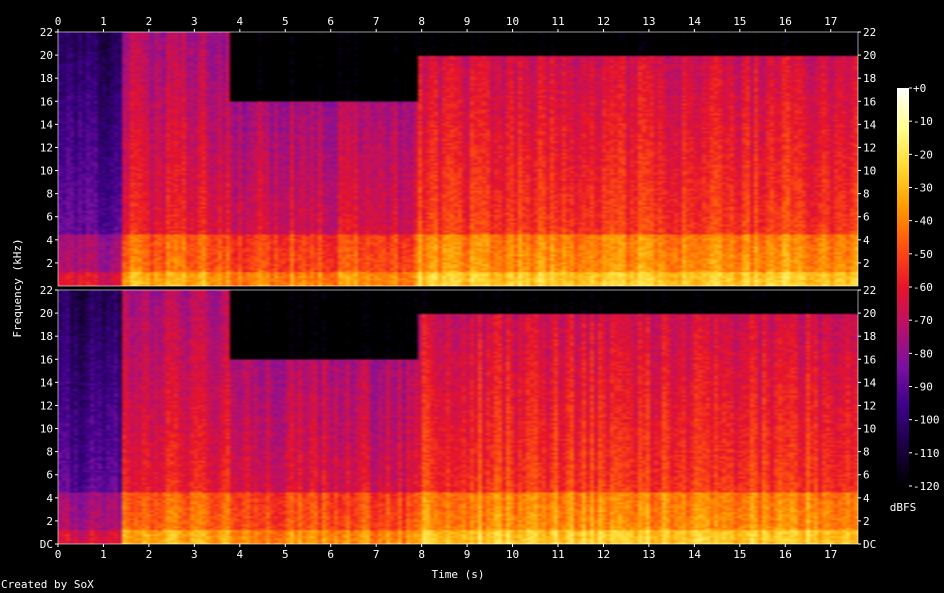  I want to click on credit-text: Created by SoX, so click(47, 584).